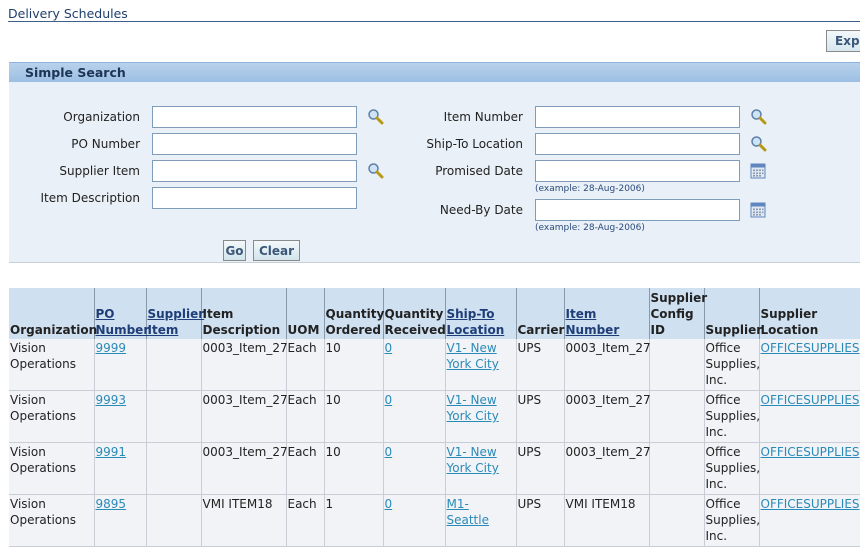 The height and width of the screenshot is (547, 860). Describe the element at coordinates (111, 504) in the screenshot. I see `po-number-link: 9895` at that location.